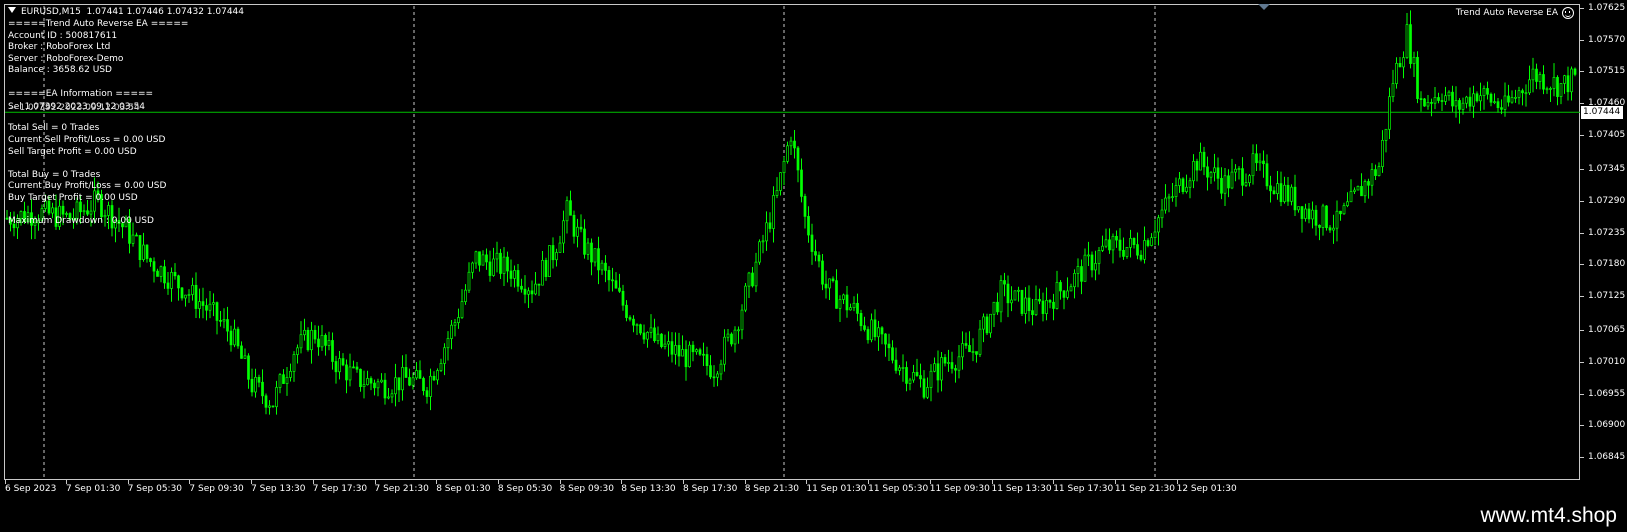 Image resolution: width=1627 pixels, height=532 pixels. I want to click on chart-shift-marker-icon, so click(1264, 7).